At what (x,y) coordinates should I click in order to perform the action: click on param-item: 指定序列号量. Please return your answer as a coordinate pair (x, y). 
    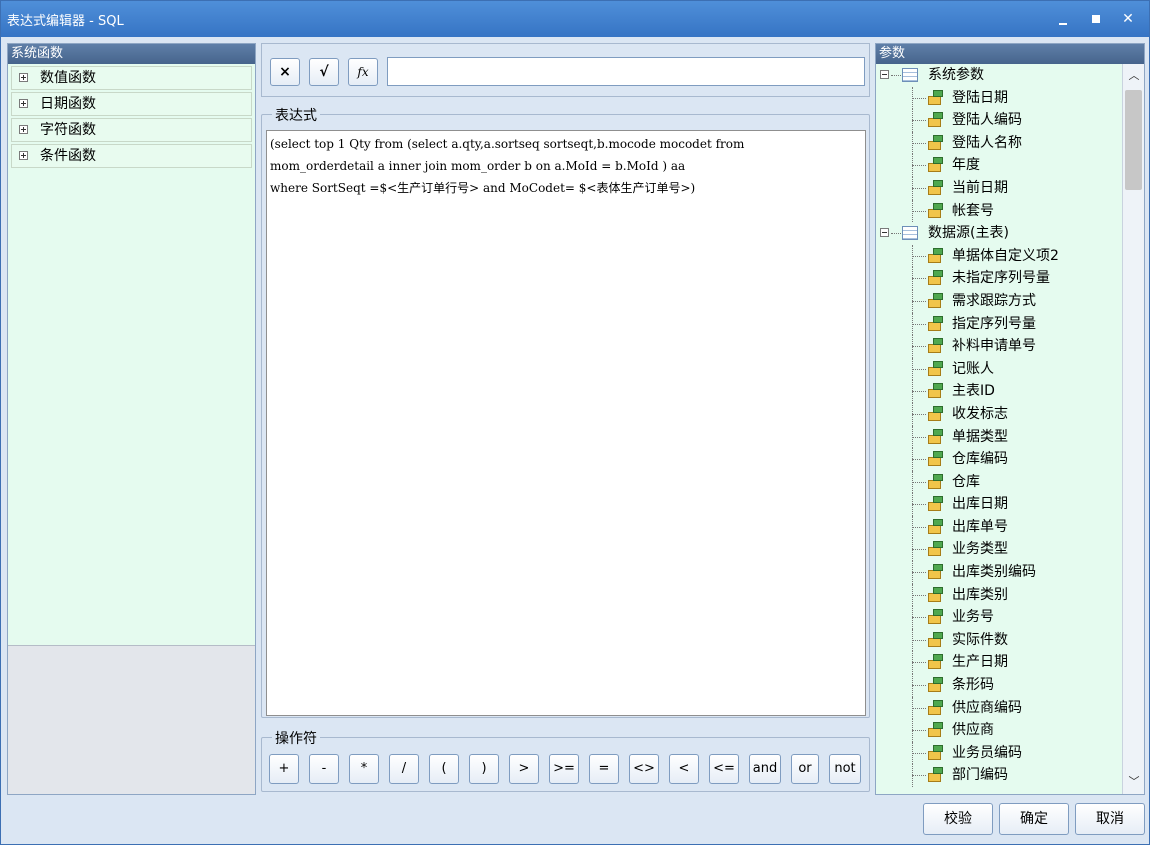
    Looking at the image, I should click on (999, 324).